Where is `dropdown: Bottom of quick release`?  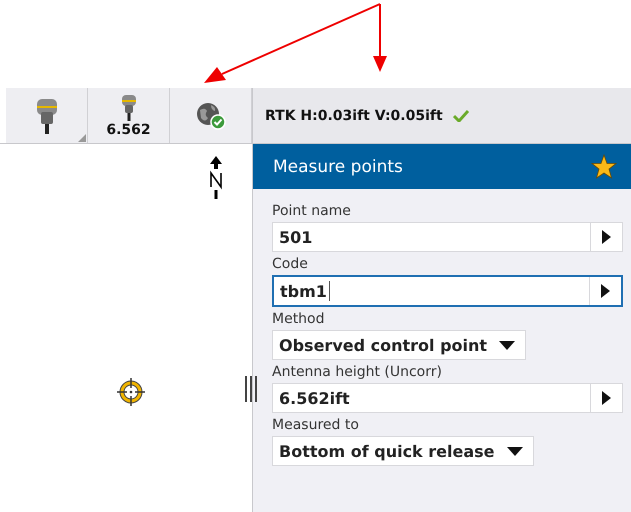 dropdown: Bottom of quick release is located at coordinates (403, 451).